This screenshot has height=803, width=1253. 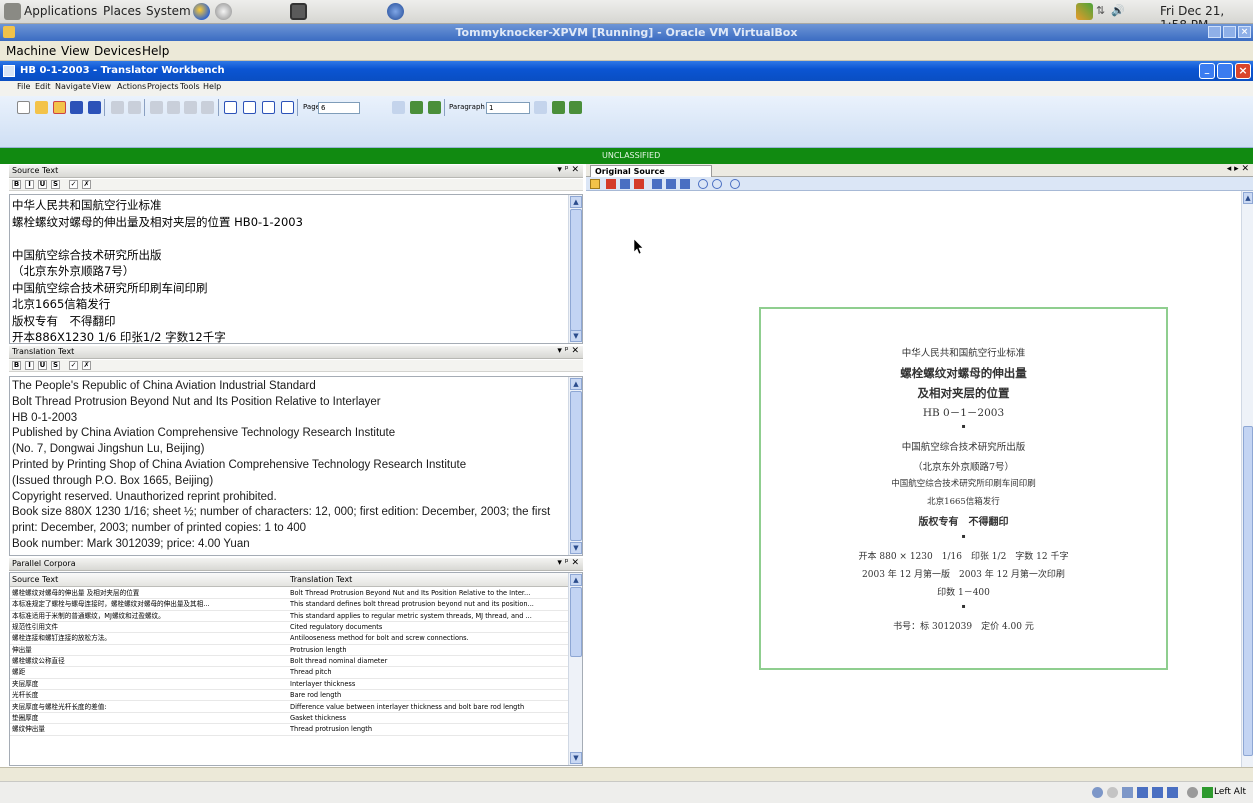 I want to click on next-paragraph-icon, so click(x=575, y=107).